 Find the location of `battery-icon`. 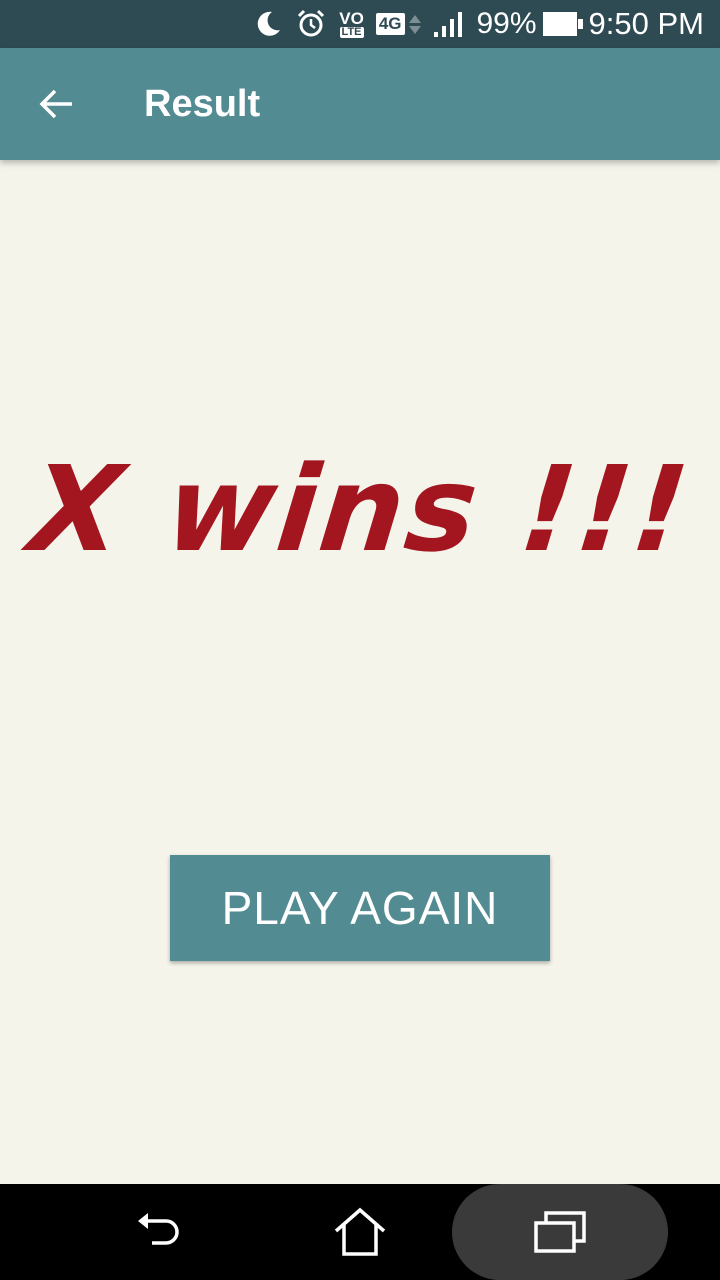

battery-icon is located at coordinates (562, 24).